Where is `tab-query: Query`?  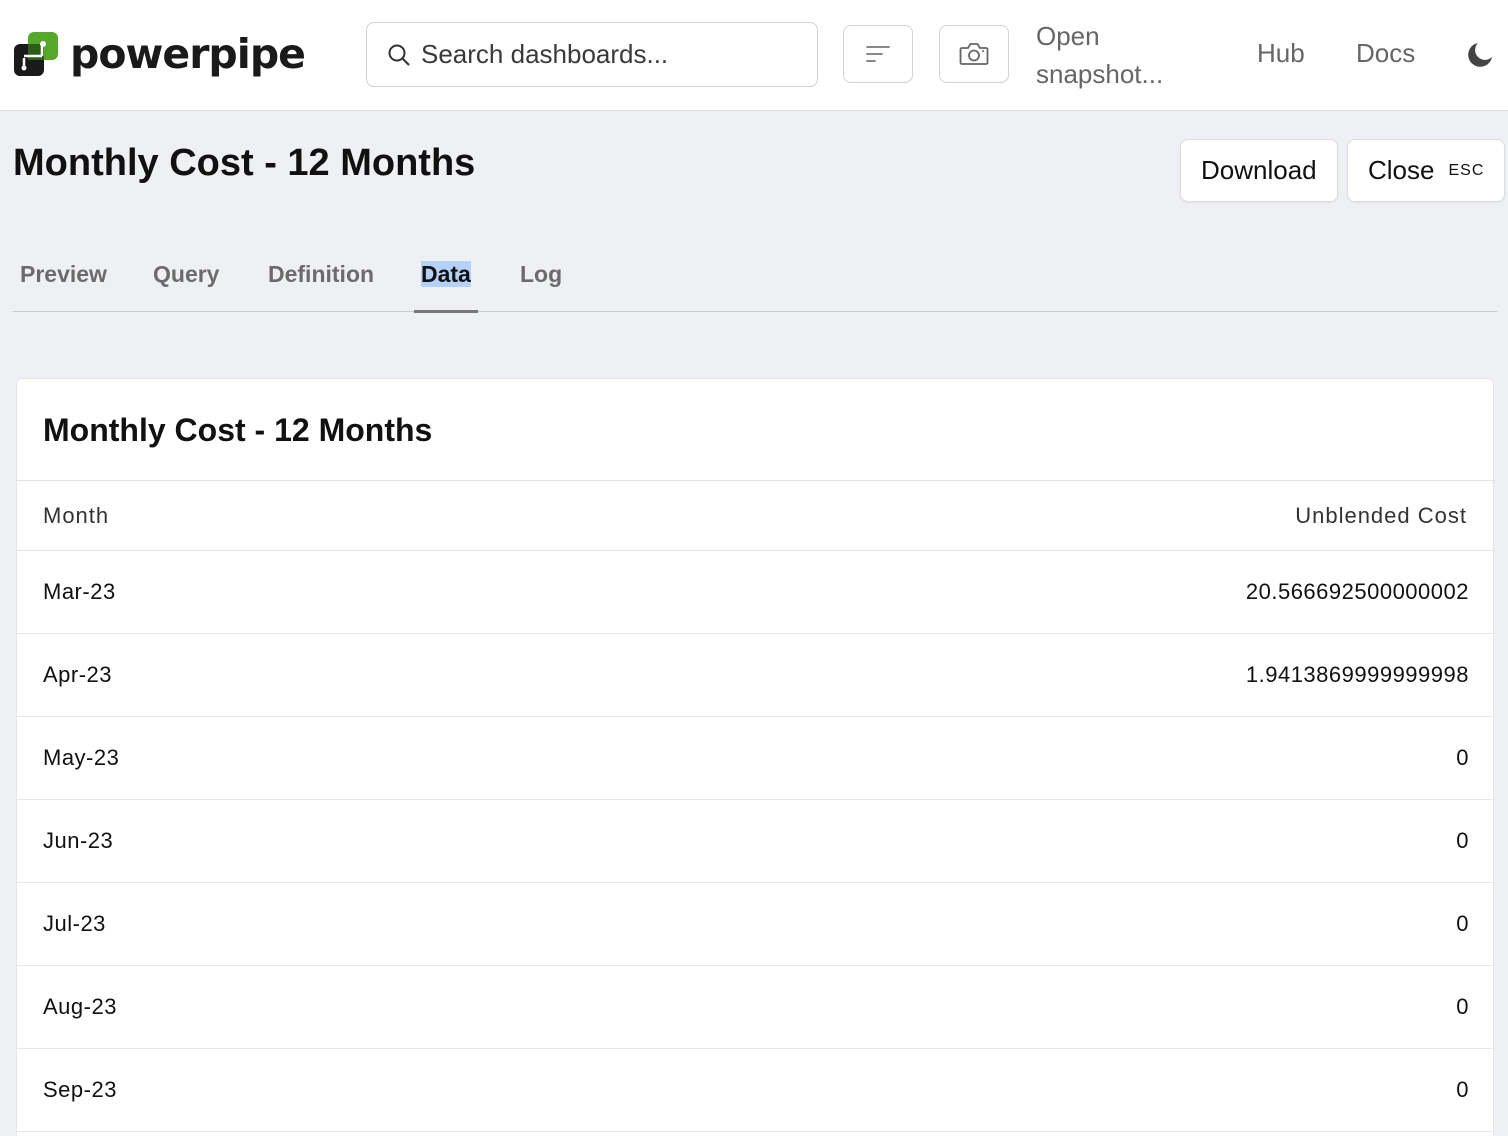
tab-query: Query is located at coordinates (186, 286).